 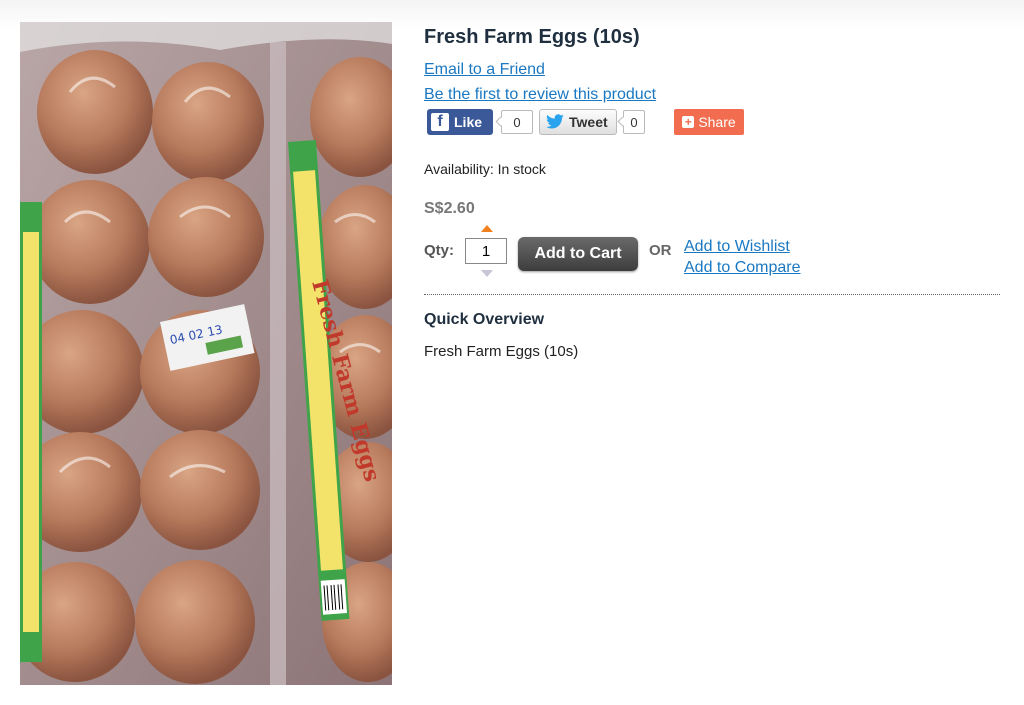 I want to click on tweet-label: Tweet, so click(x=588, y=122).